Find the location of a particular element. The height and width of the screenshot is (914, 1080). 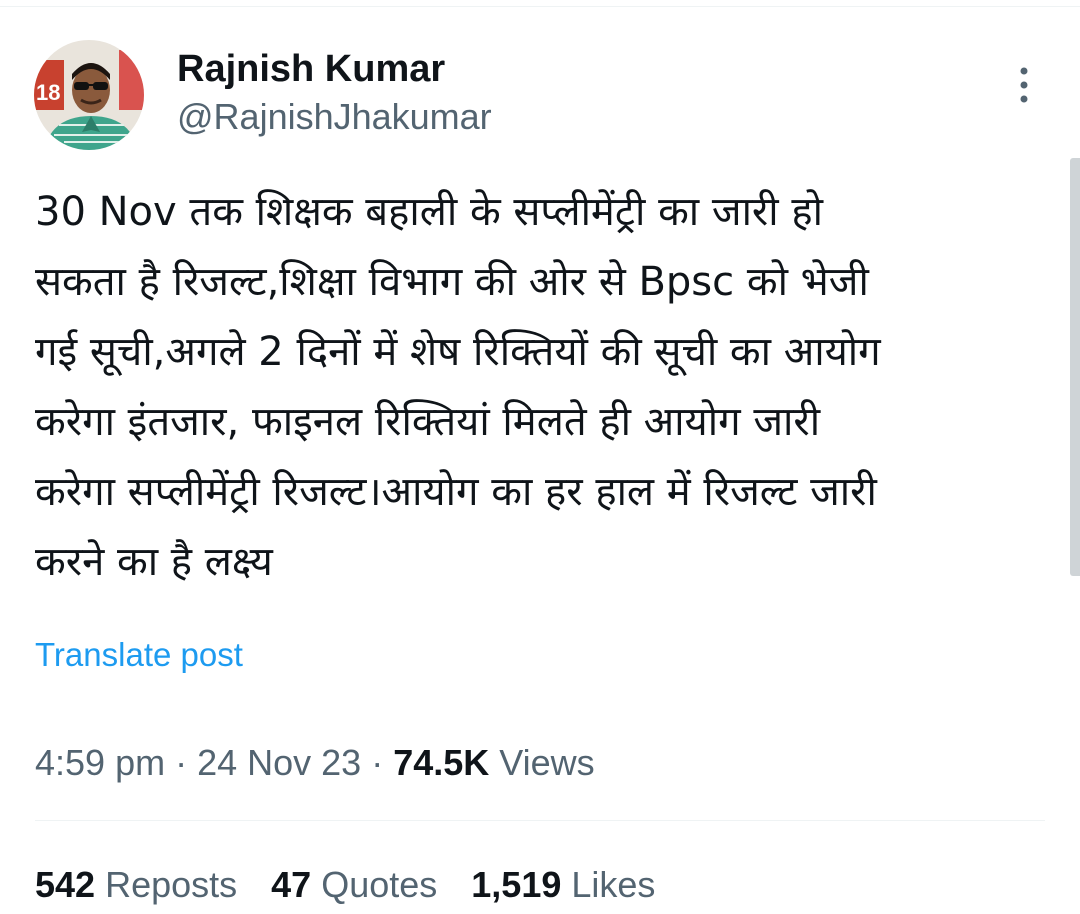

reposts-label: Reposts is located at coordinates (166, 884).